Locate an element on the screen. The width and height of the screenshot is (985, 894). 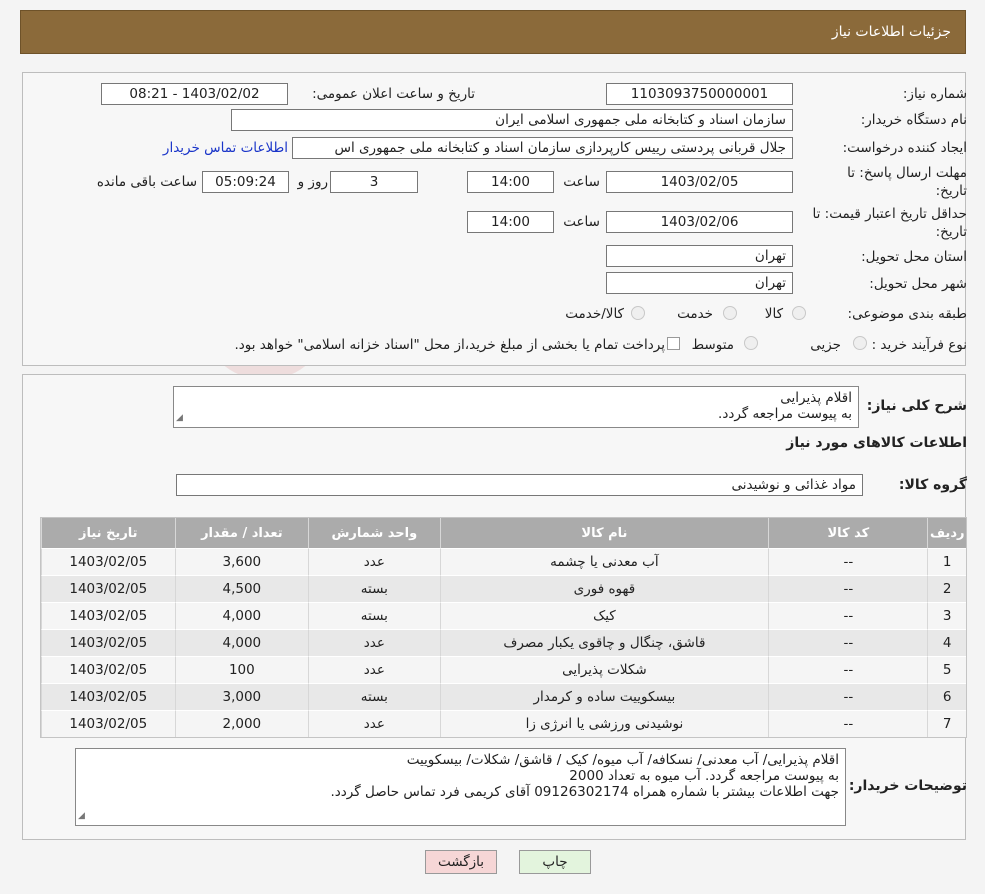
city-label: شهر محل تحویل: is located at coordinates (918, 284).